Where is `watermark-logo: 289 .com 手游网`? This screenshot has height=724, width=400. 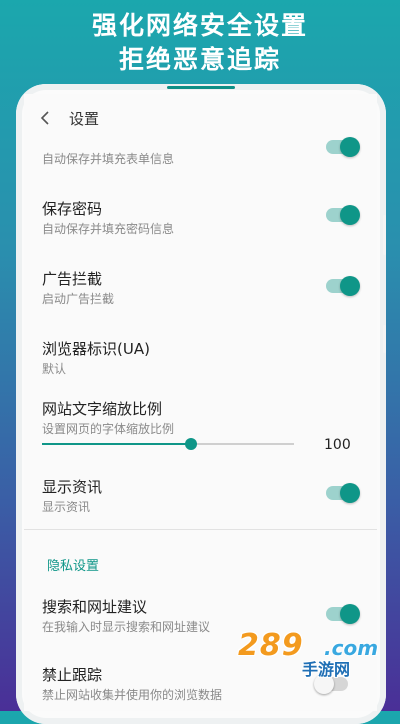
watermark-logo: 289 .com 手游网 is located at coordinates (308, 653).